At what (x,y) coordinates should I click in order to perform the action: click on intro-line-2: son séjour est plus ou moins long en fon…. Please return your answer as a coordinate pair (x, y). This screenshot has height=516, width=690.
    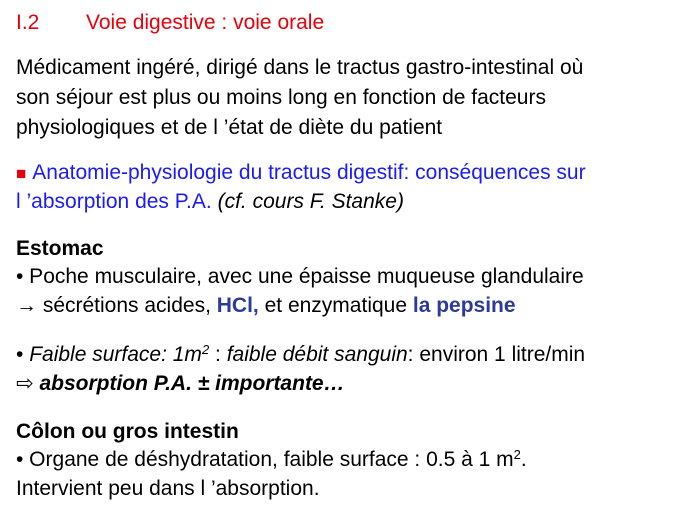
    Looking at the image, I should click on (281, 97).